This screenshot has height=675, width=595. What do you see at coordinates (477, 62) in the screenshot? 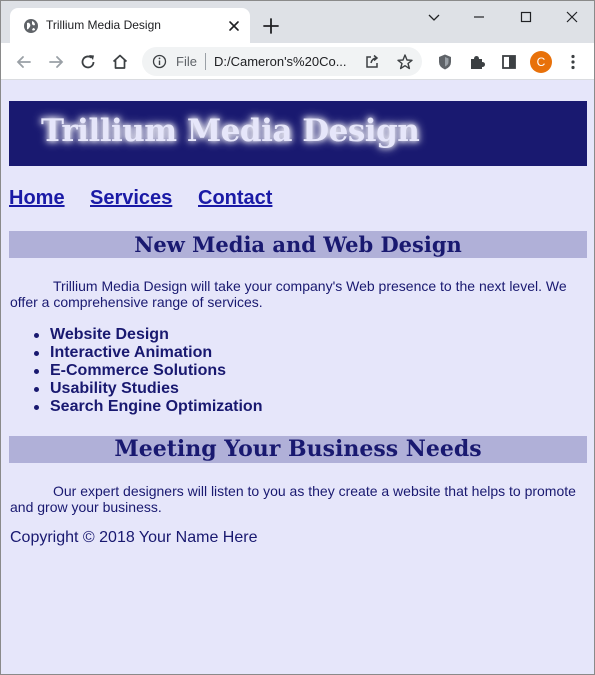
I see `extensions-icon` at bounding box center [477, 62].